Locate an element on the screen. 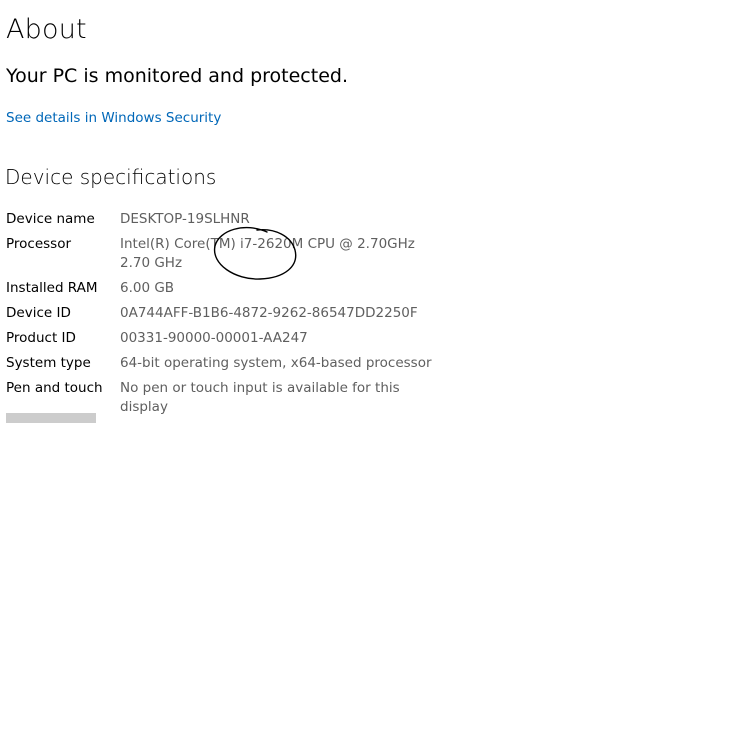 The image size is (750, 750). spec-label: Device ID is located at coordinates (38, 313).